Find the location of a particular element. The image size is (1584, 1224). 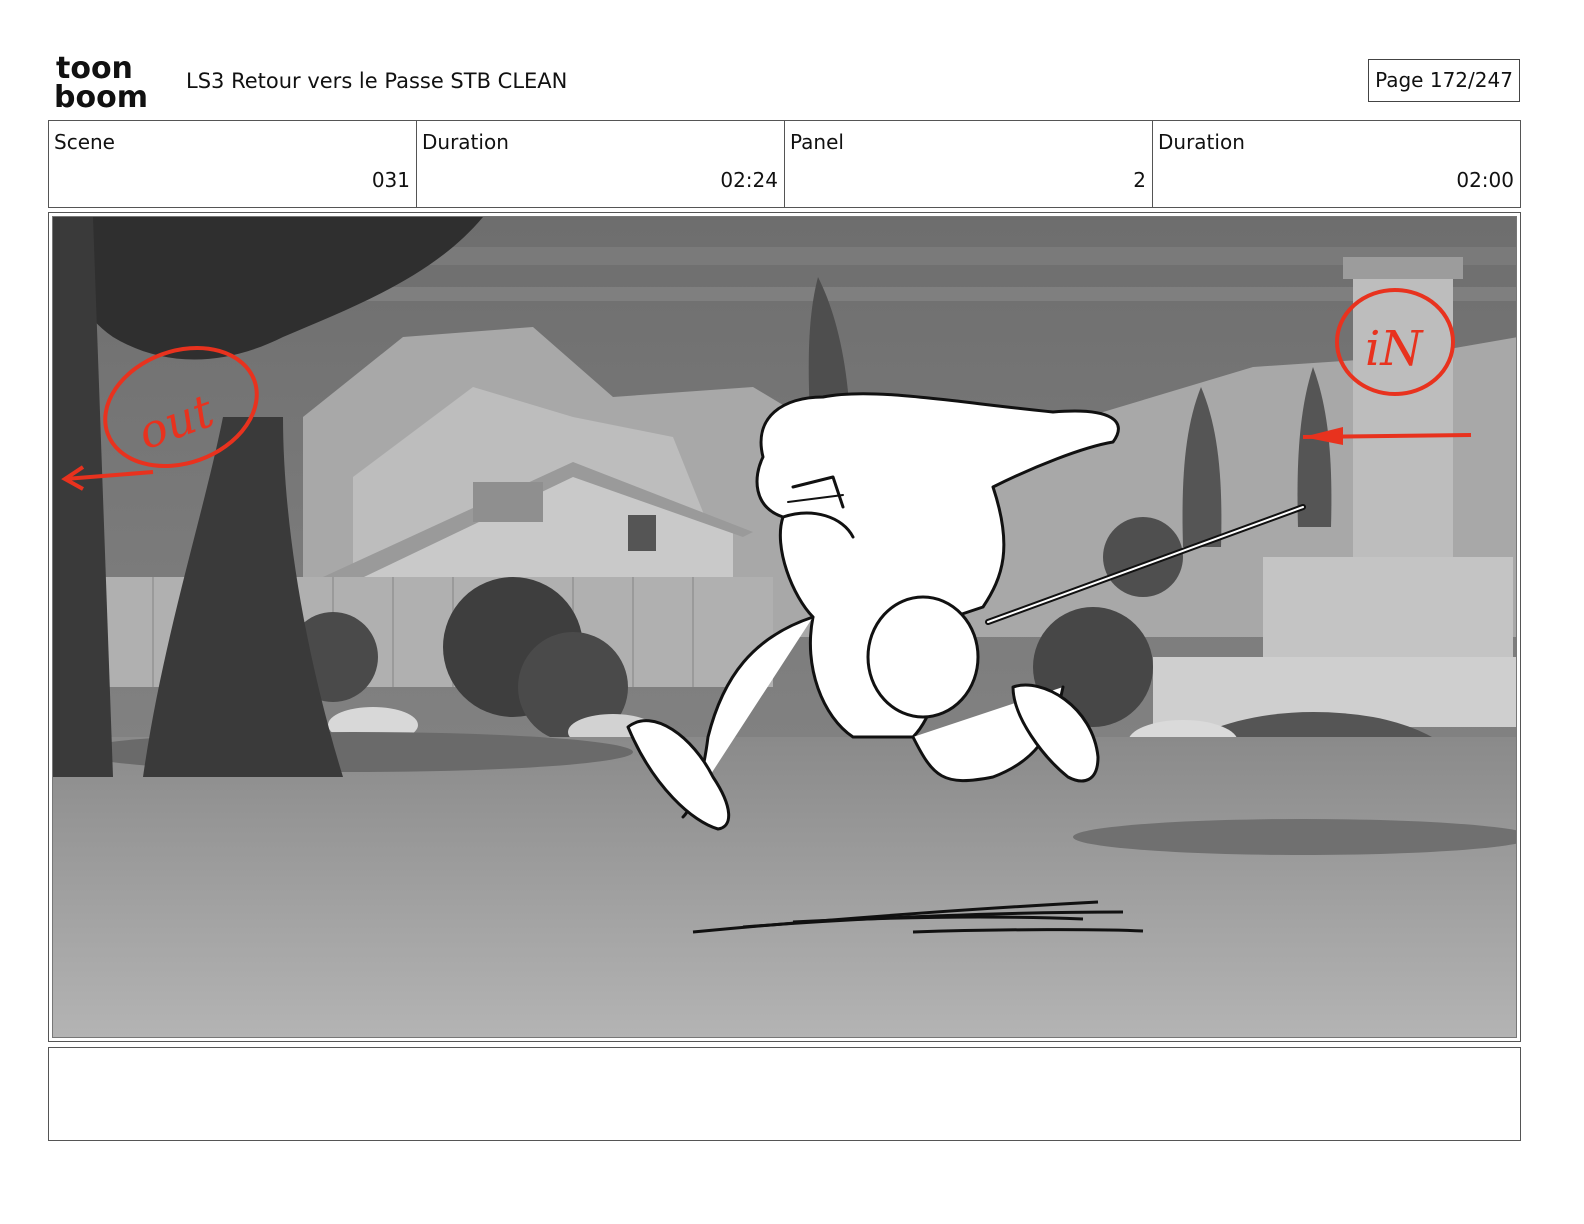

scene-duration-label: Duration is located at coordinates (465, 142).